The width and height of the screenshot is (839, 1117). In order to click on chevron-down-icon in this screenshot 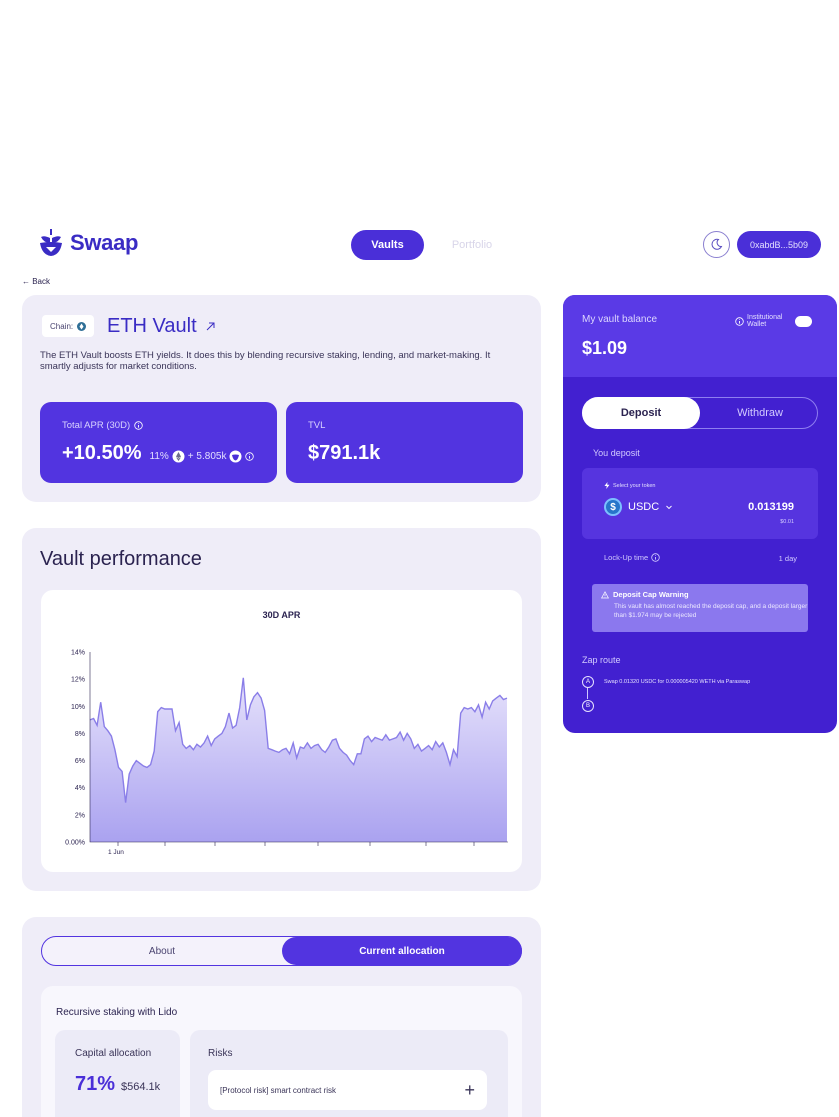, I will do `click(669, 507)`.